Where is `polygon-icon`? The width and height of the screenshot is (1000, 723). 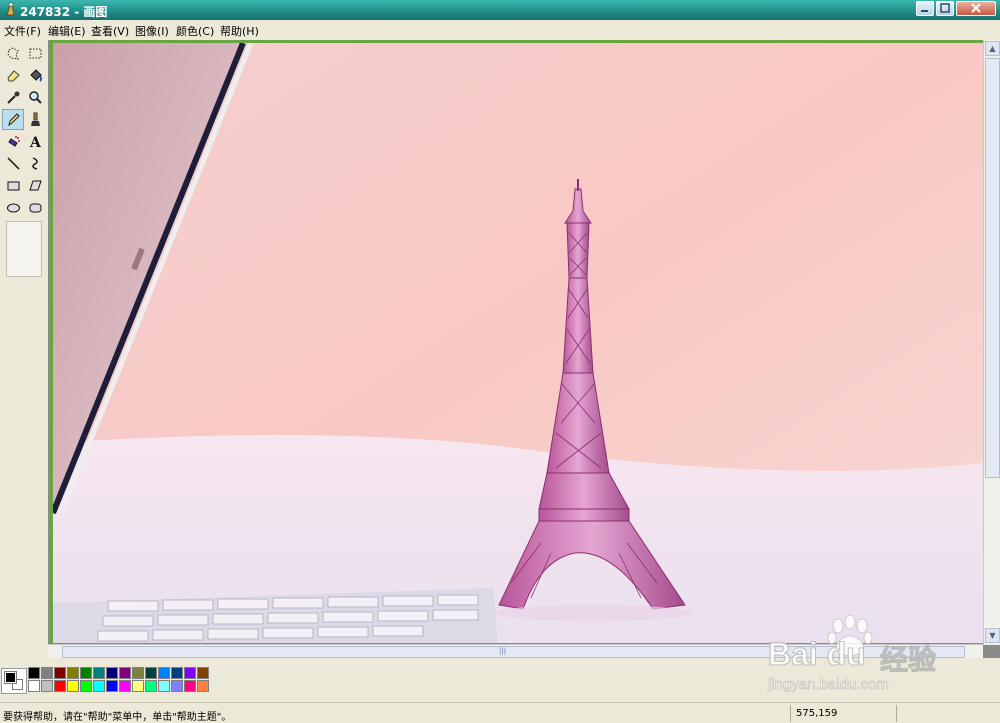
polygon-icon is located at coordinates (35, 185).